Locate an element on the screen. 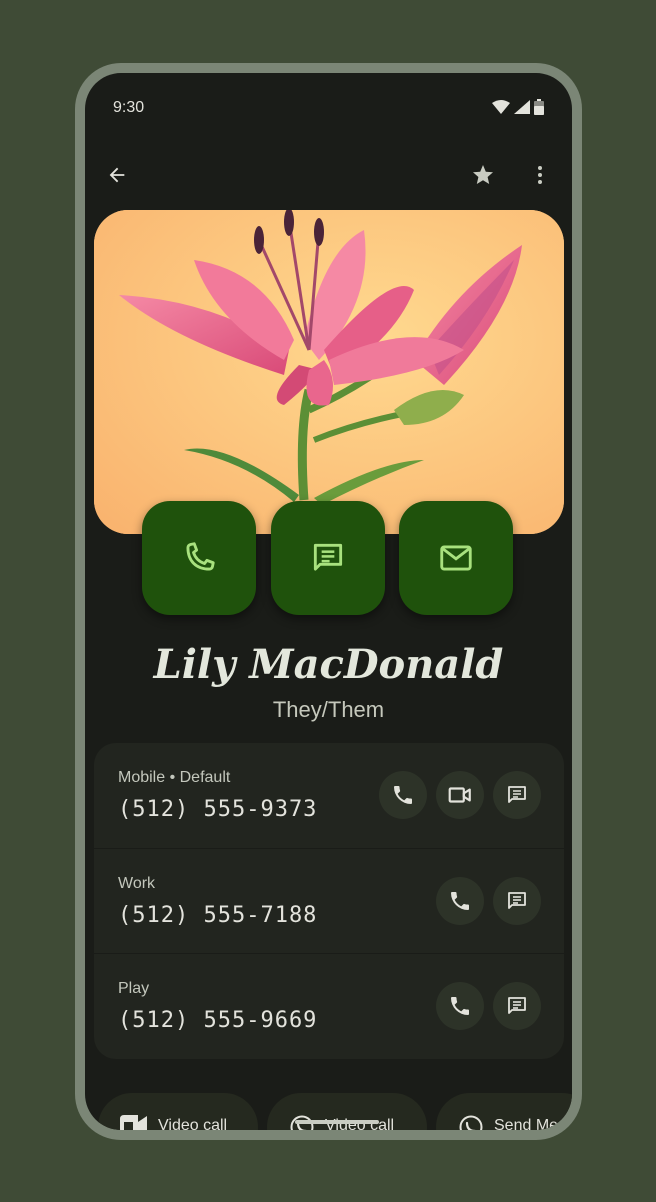 This screenshot has width=656, height=1202. status-icons is located at coordinates (518, 107).